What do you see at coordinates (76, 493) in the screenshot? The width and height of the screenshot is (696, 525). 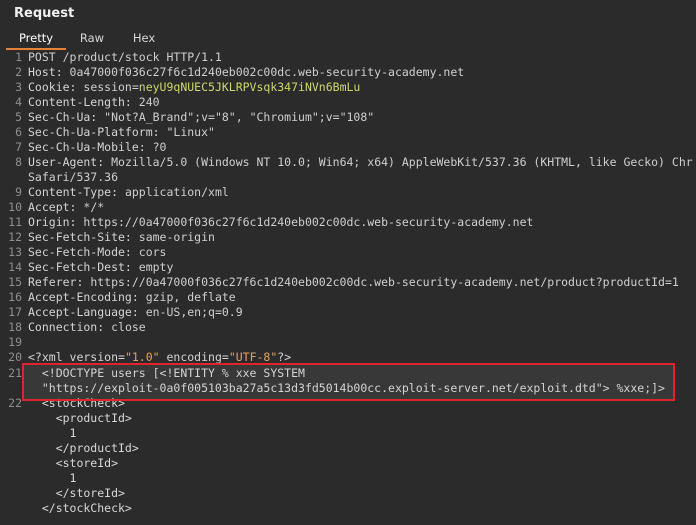 I see `xml-body-line: </storeId>` at bounding box center [76, 493].